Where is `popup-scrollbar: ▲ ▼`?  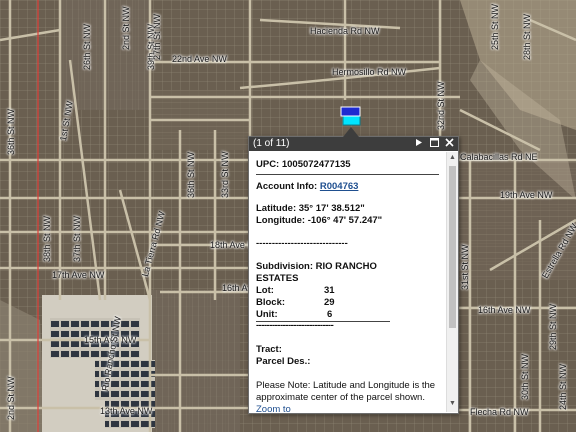 popup-scrollbar: ▲ ▼ is located at coordinates (452, 282).